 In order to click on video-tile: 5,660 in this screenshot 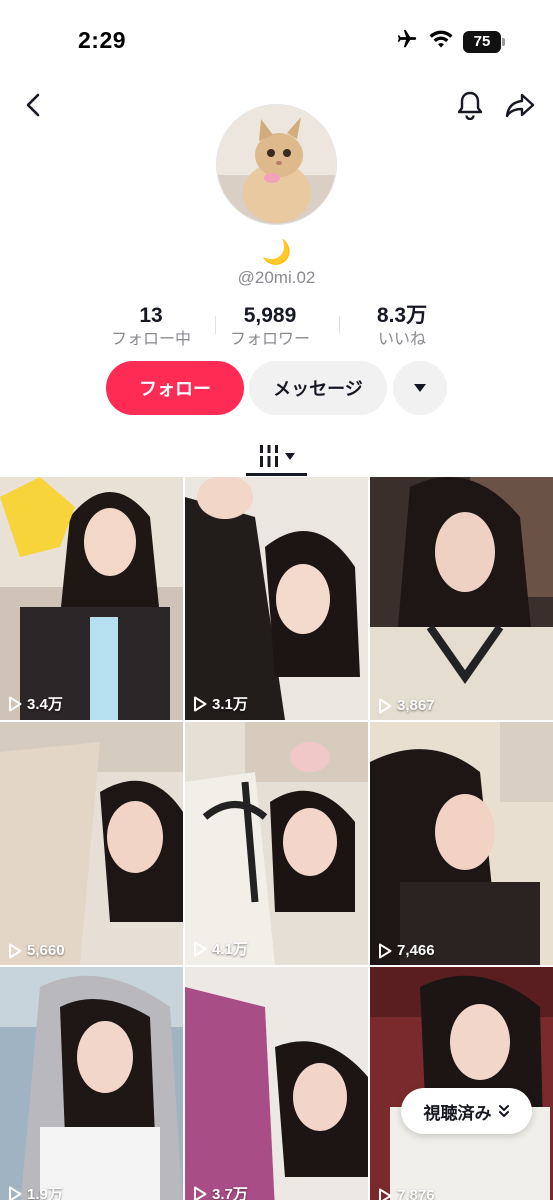, I will do `click(91, 843)`.